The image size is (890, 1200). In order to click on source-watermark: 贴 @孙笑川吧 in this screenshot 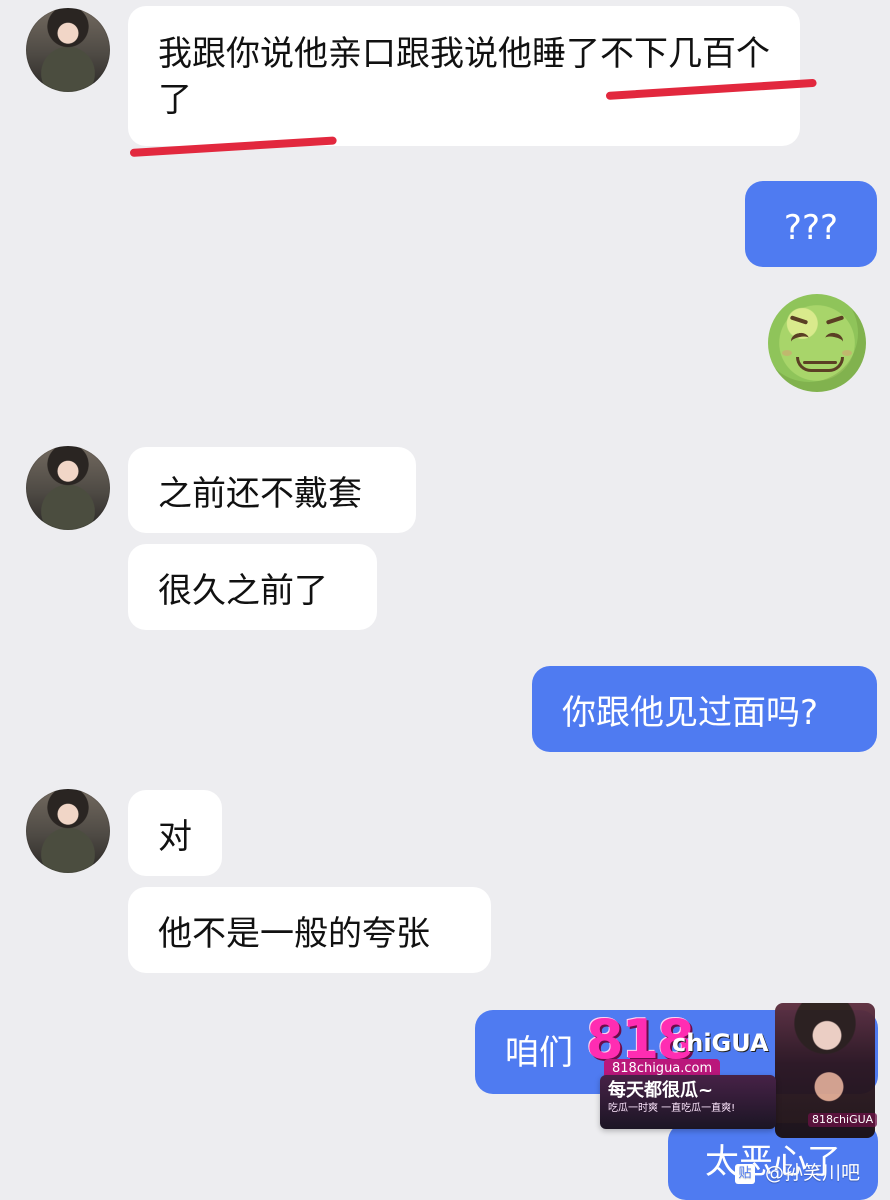, I will do `click(797, 1173)`.